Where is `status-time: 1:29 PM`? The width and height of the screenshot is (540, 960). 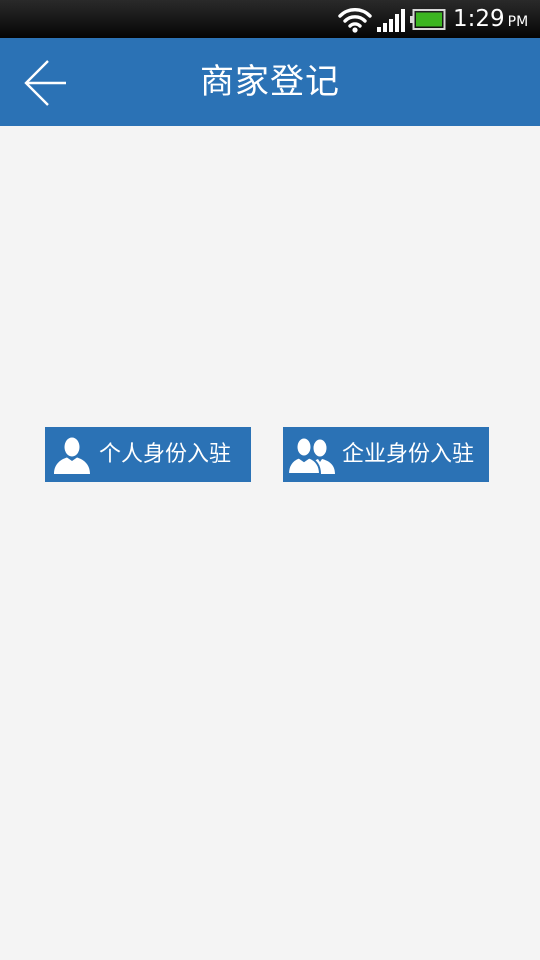 status-time: 1:29 PM is located at coordinates (491, 19).